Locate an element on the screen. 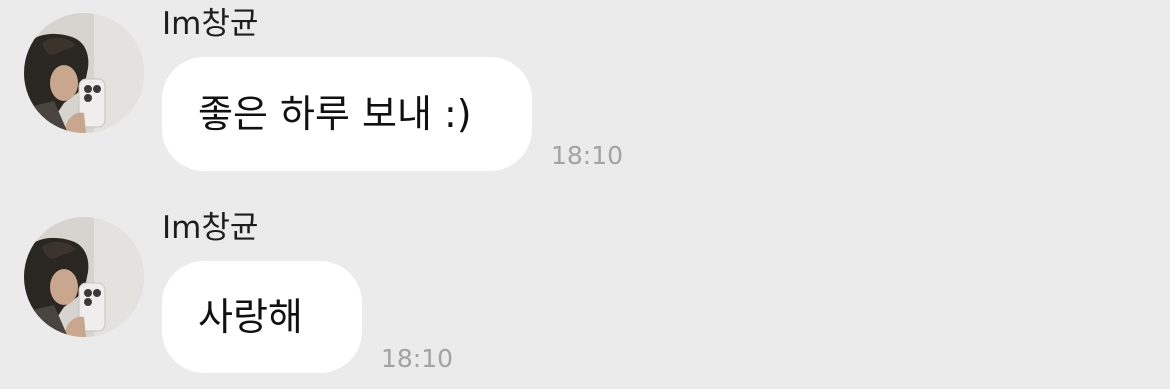  message-text: 좋은 하루 보내 :) is located at coordinates (335, 114).